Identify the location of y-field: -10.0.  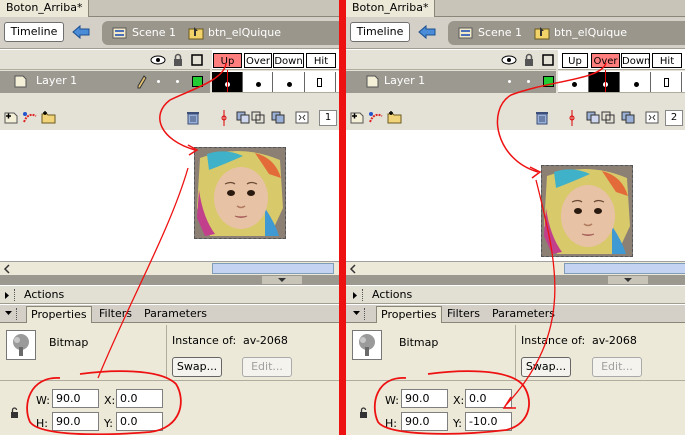
(488, 421).